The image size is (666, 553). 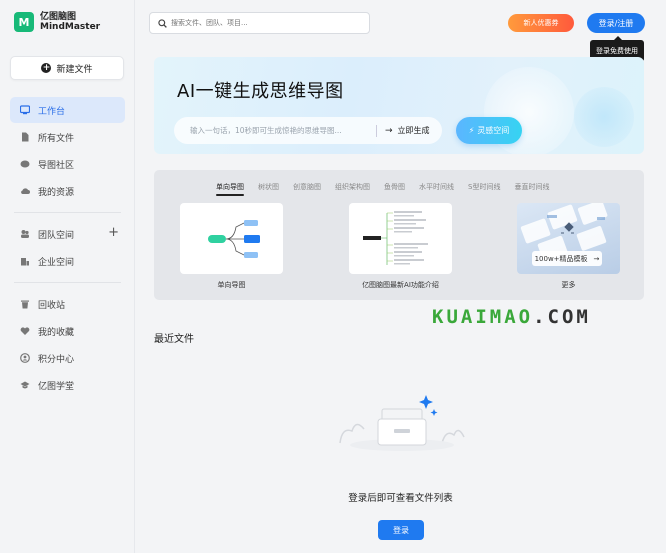 I want to click on promo-label: 新人优惠券, so click(x=541, y=23).